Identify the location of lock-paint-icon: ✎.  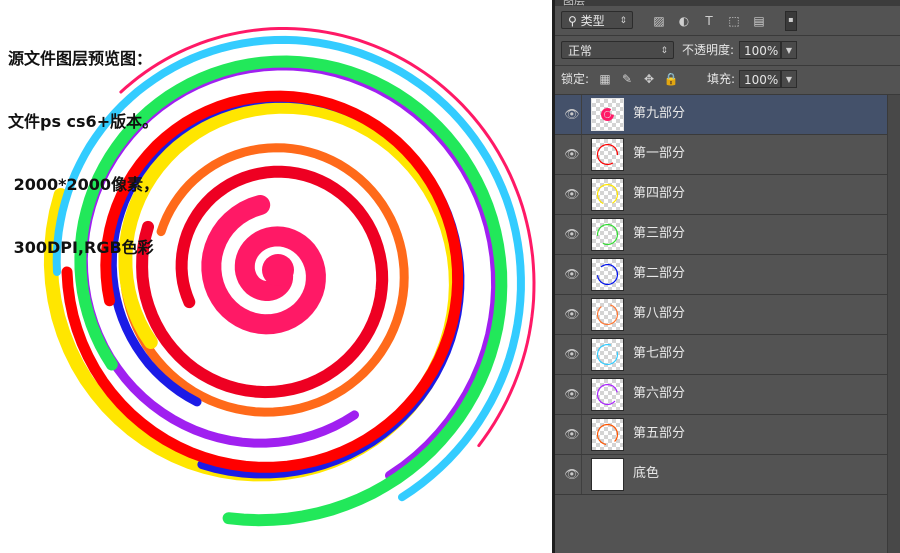
(627, 79).